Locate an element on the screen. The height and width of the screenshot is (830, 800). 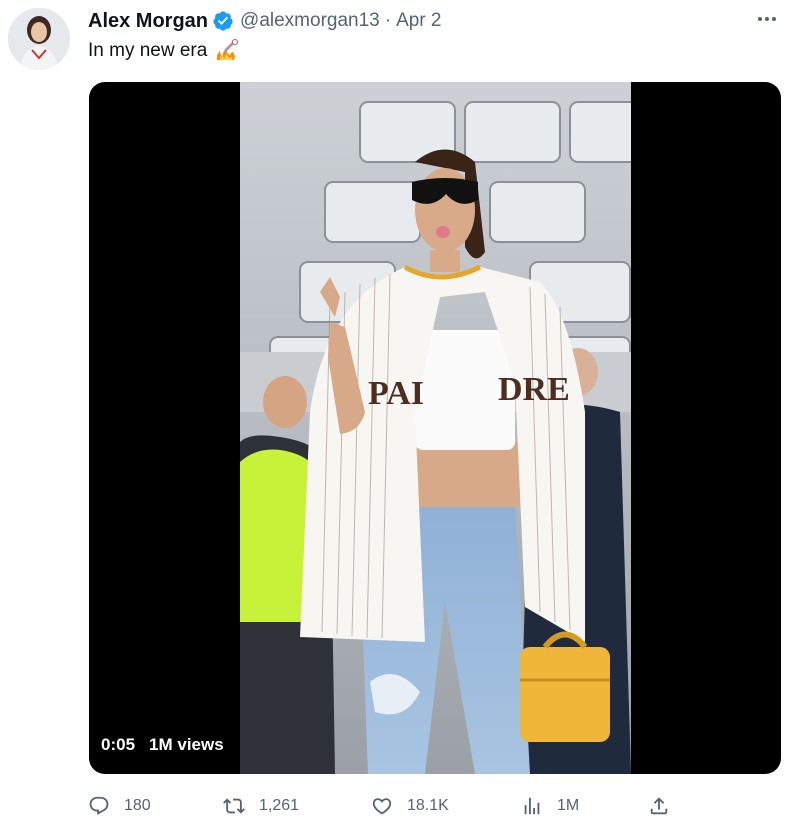
analytics-bars-icon is located at coordinates (532, 806).